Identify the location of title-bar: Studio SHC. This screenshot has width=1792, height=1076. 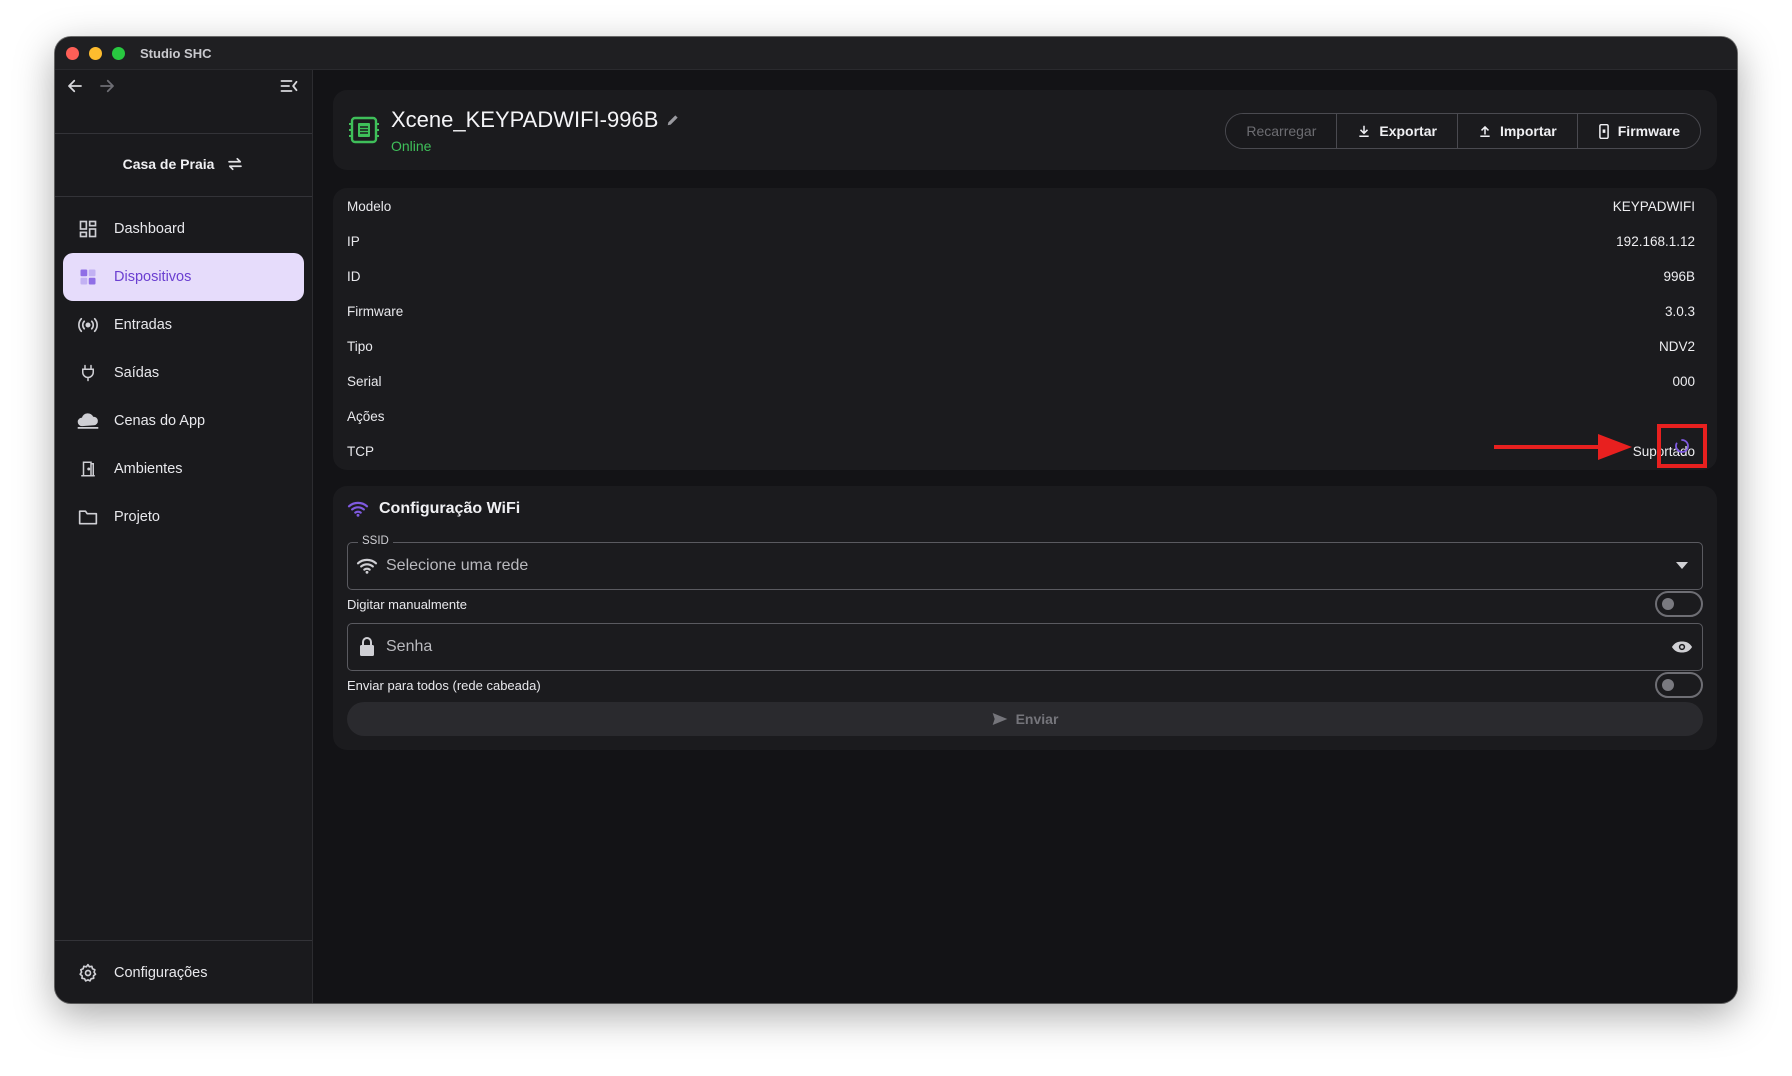
(896, 53).